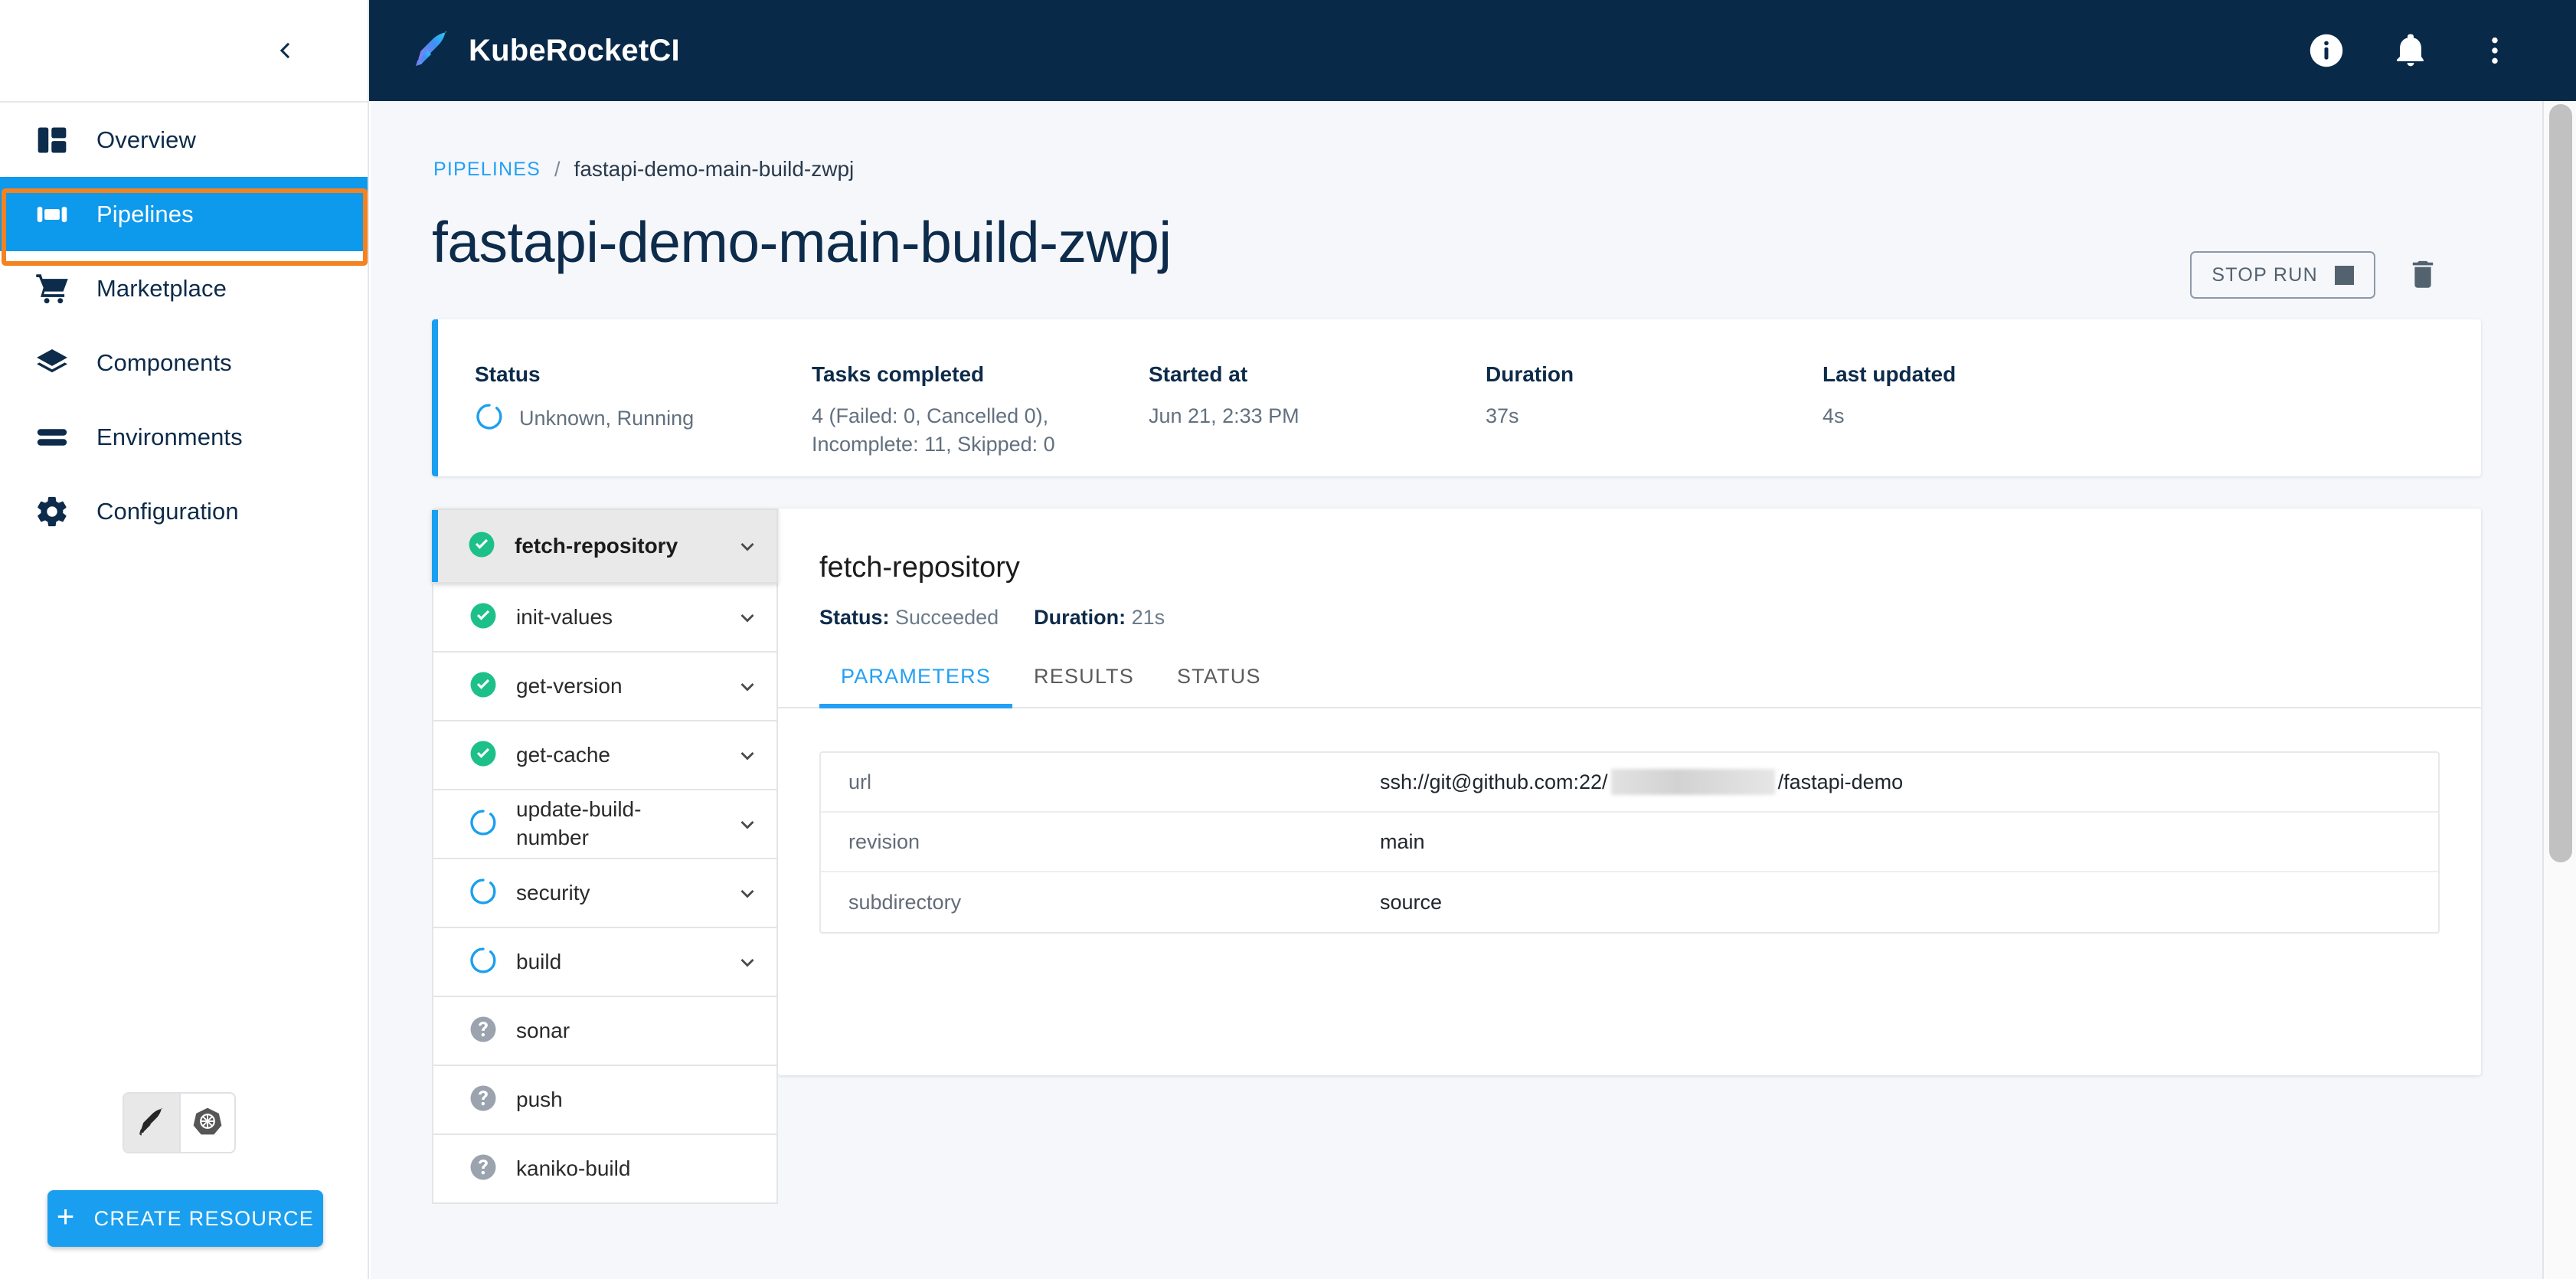  I want to click on parameter-row: url ssh://git@github.com:22/ /fastapi-demo, so click(1629, 783).